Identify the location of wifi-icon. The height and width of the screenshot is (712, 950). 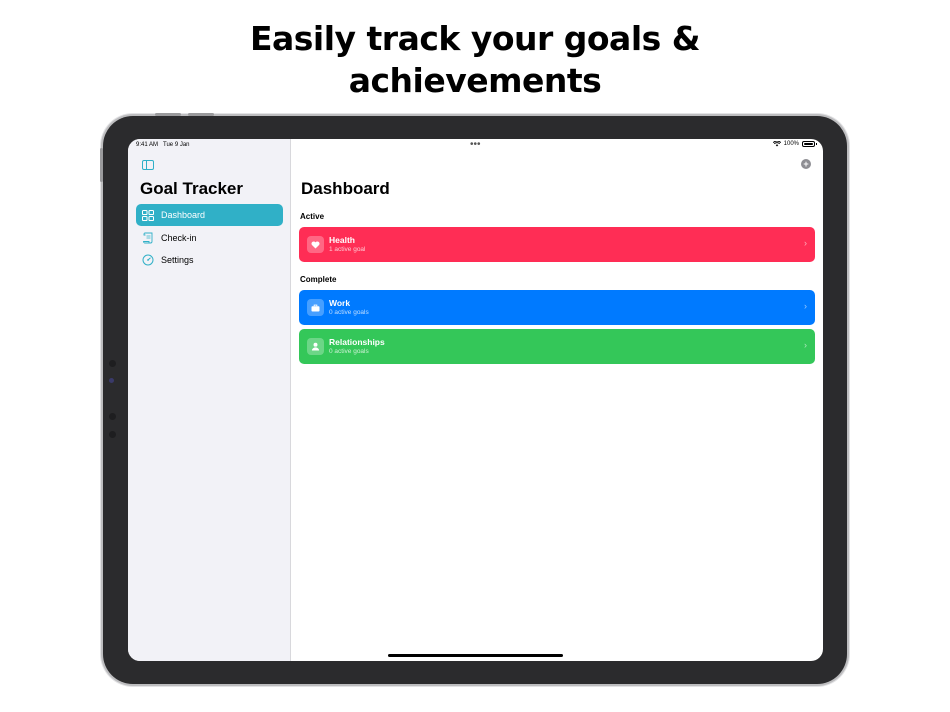
(776, 144).